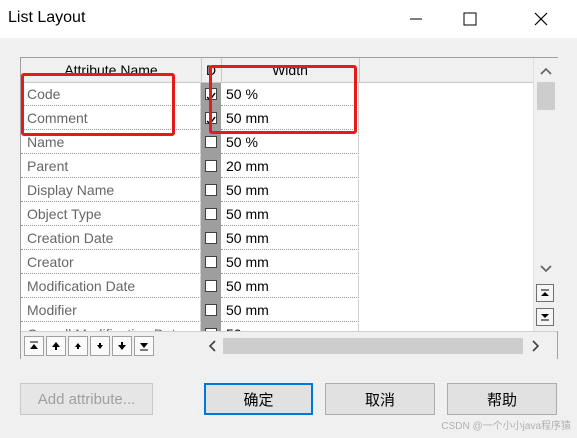 This screenshot has width=577, height=438. What do you see at coordinates (122, 346) in the screenshot?
I see `move-page-down-icon` at bounding box center [122, 346].